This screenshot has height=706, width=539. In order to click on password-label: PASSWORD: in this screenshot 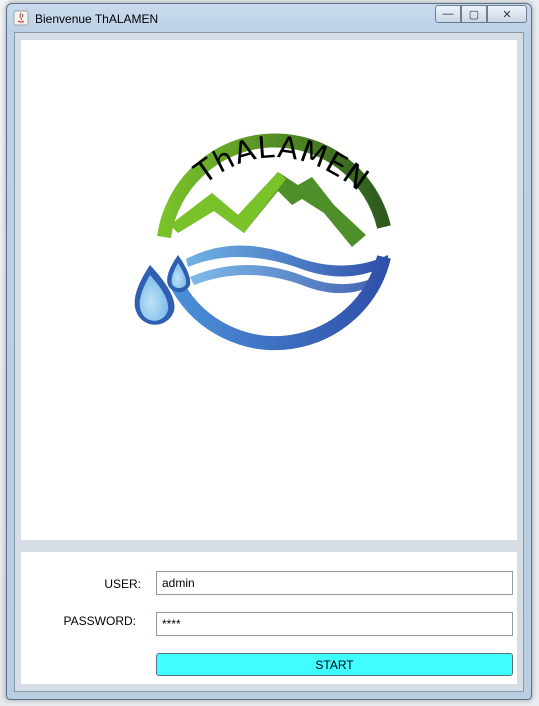, I will do `click(99, 621)`.